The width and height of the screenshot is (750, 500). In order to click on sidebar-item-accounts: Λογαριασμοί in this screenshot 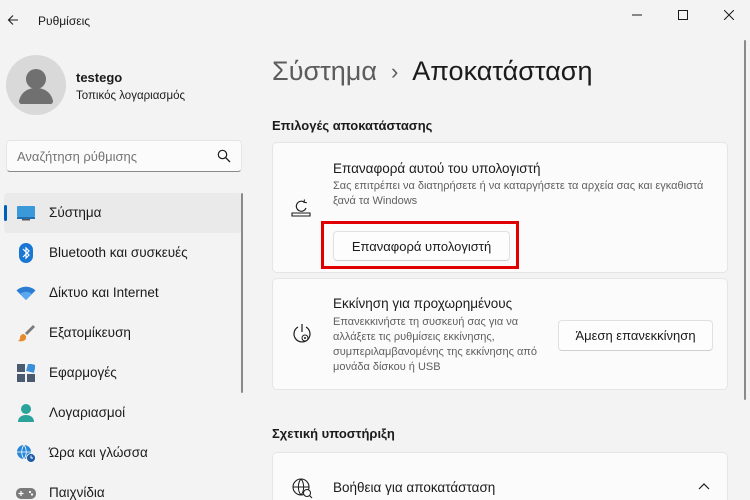, I will do `click(123, 413)`.